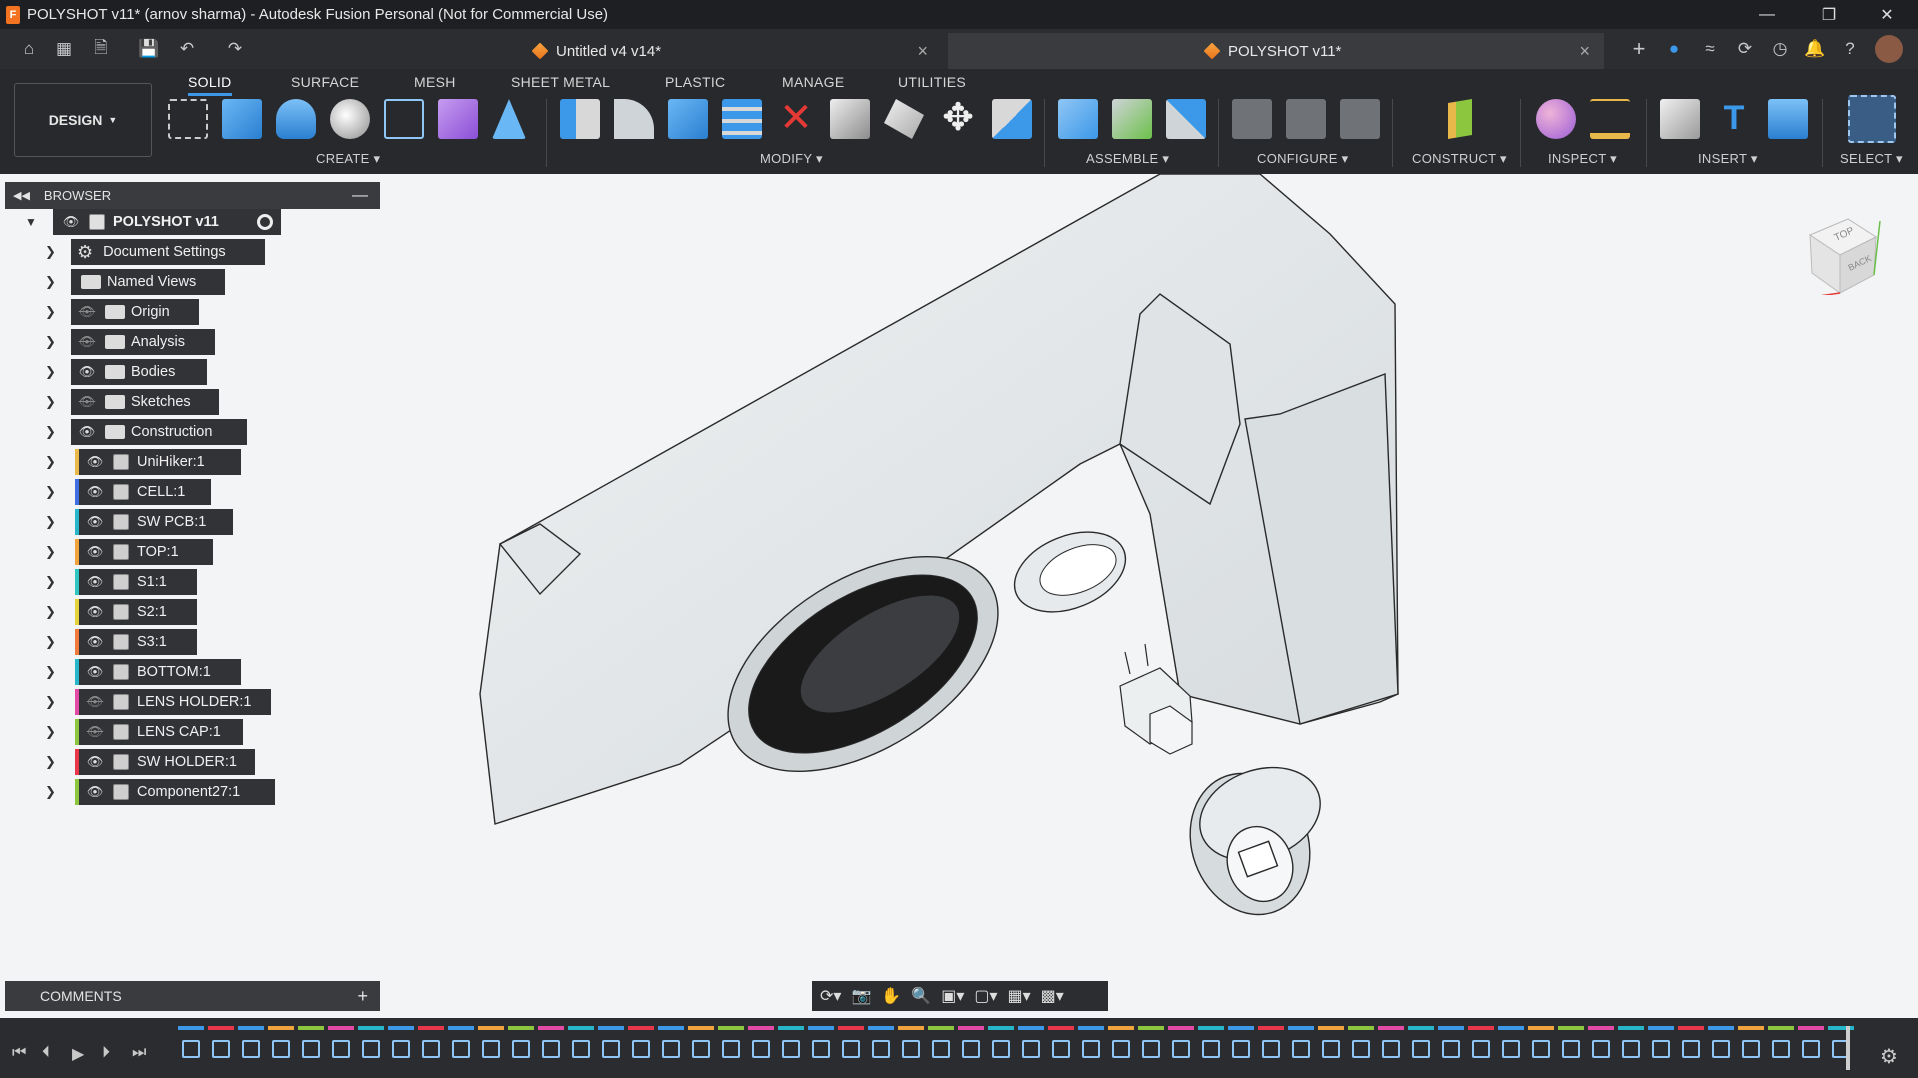  I want to click on data-panel-icon: ≈, so click(1710, 49).